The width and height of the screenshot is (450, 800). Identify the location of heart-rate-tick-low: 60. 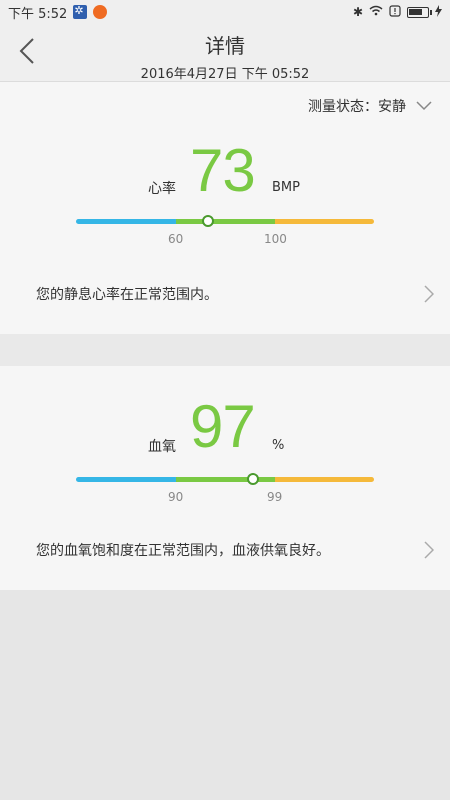
(176, 239).